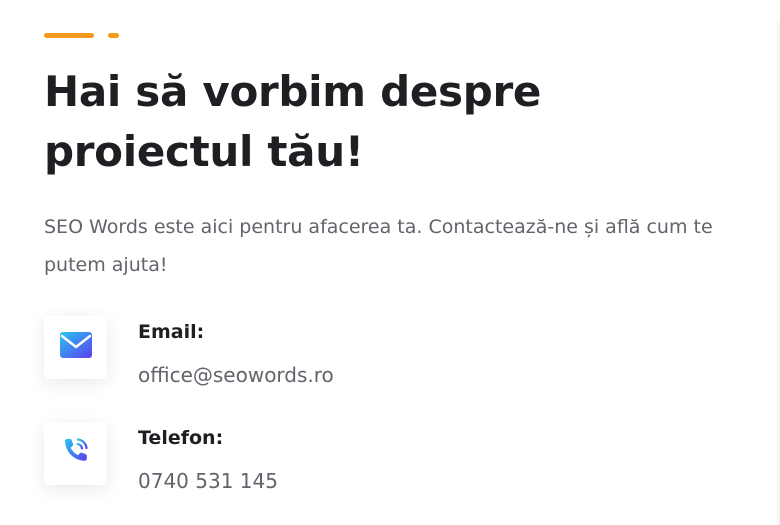  I want to click on accent-bar-short, so click(113, 35).